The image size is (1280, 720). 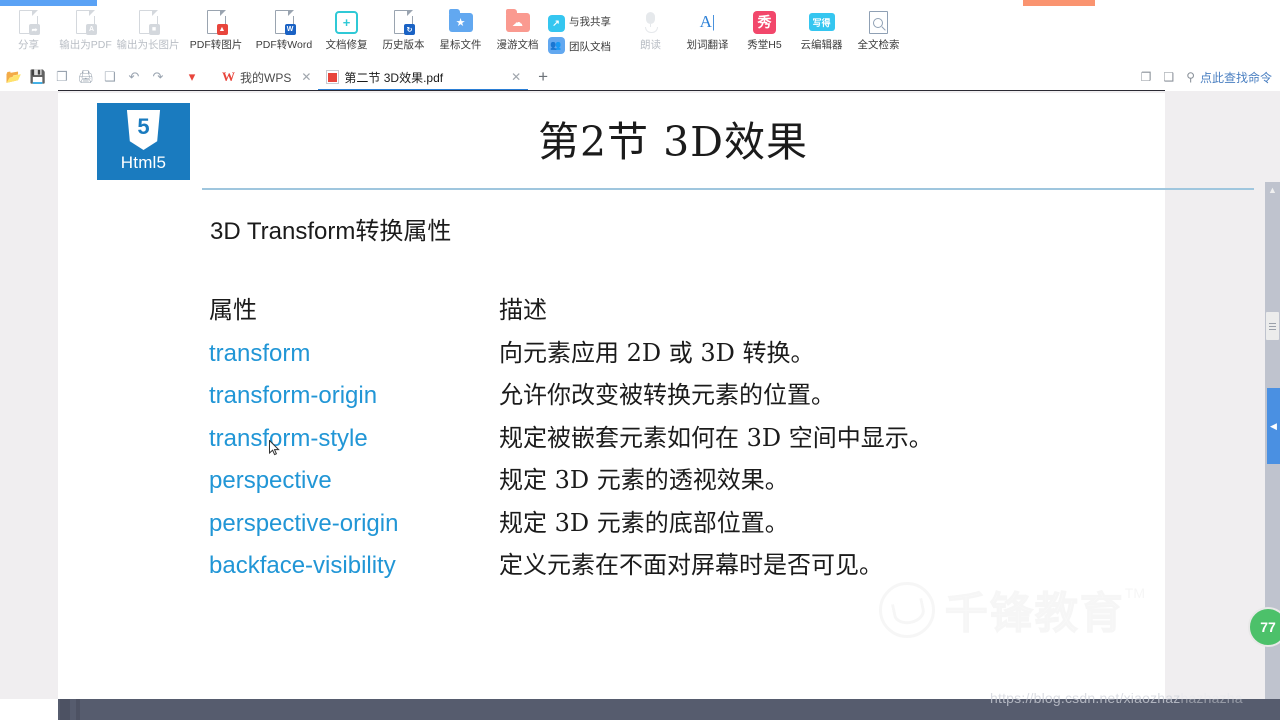 What do you see at coordinates (233, 310) in the screenshot?
I see `column-header-property: 属性` at bounding box center [233, 310].